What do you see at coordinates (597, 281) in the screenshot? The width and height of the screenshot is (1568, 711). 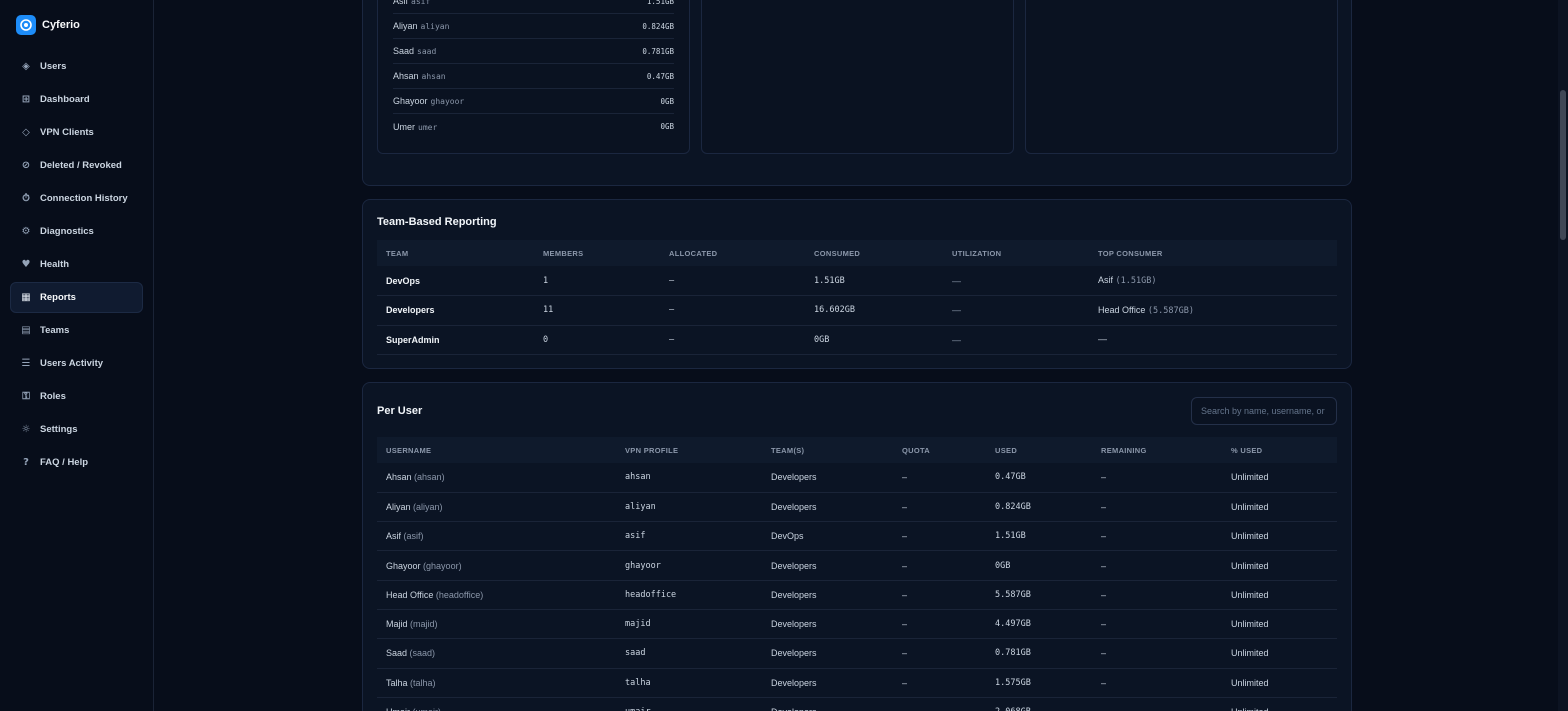 I see `team-members: 1` at bounding box center [597, 281].